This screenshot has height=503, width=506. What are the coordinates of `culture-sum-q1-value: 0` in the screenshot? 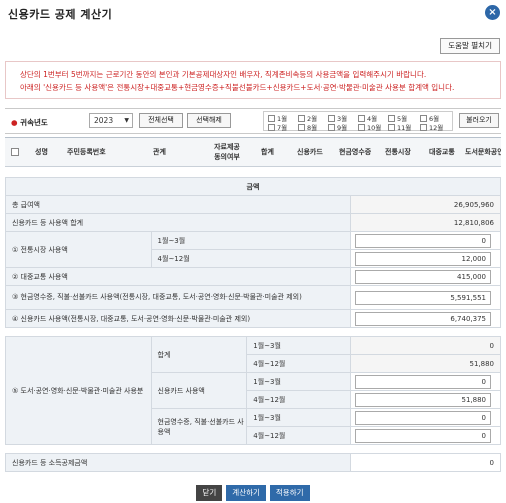 It's located at (425, 345).